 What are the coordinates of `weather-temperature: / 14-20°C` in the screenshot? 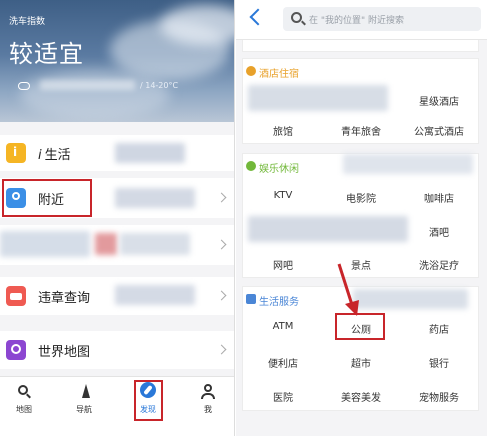 It's located at (159, 85).